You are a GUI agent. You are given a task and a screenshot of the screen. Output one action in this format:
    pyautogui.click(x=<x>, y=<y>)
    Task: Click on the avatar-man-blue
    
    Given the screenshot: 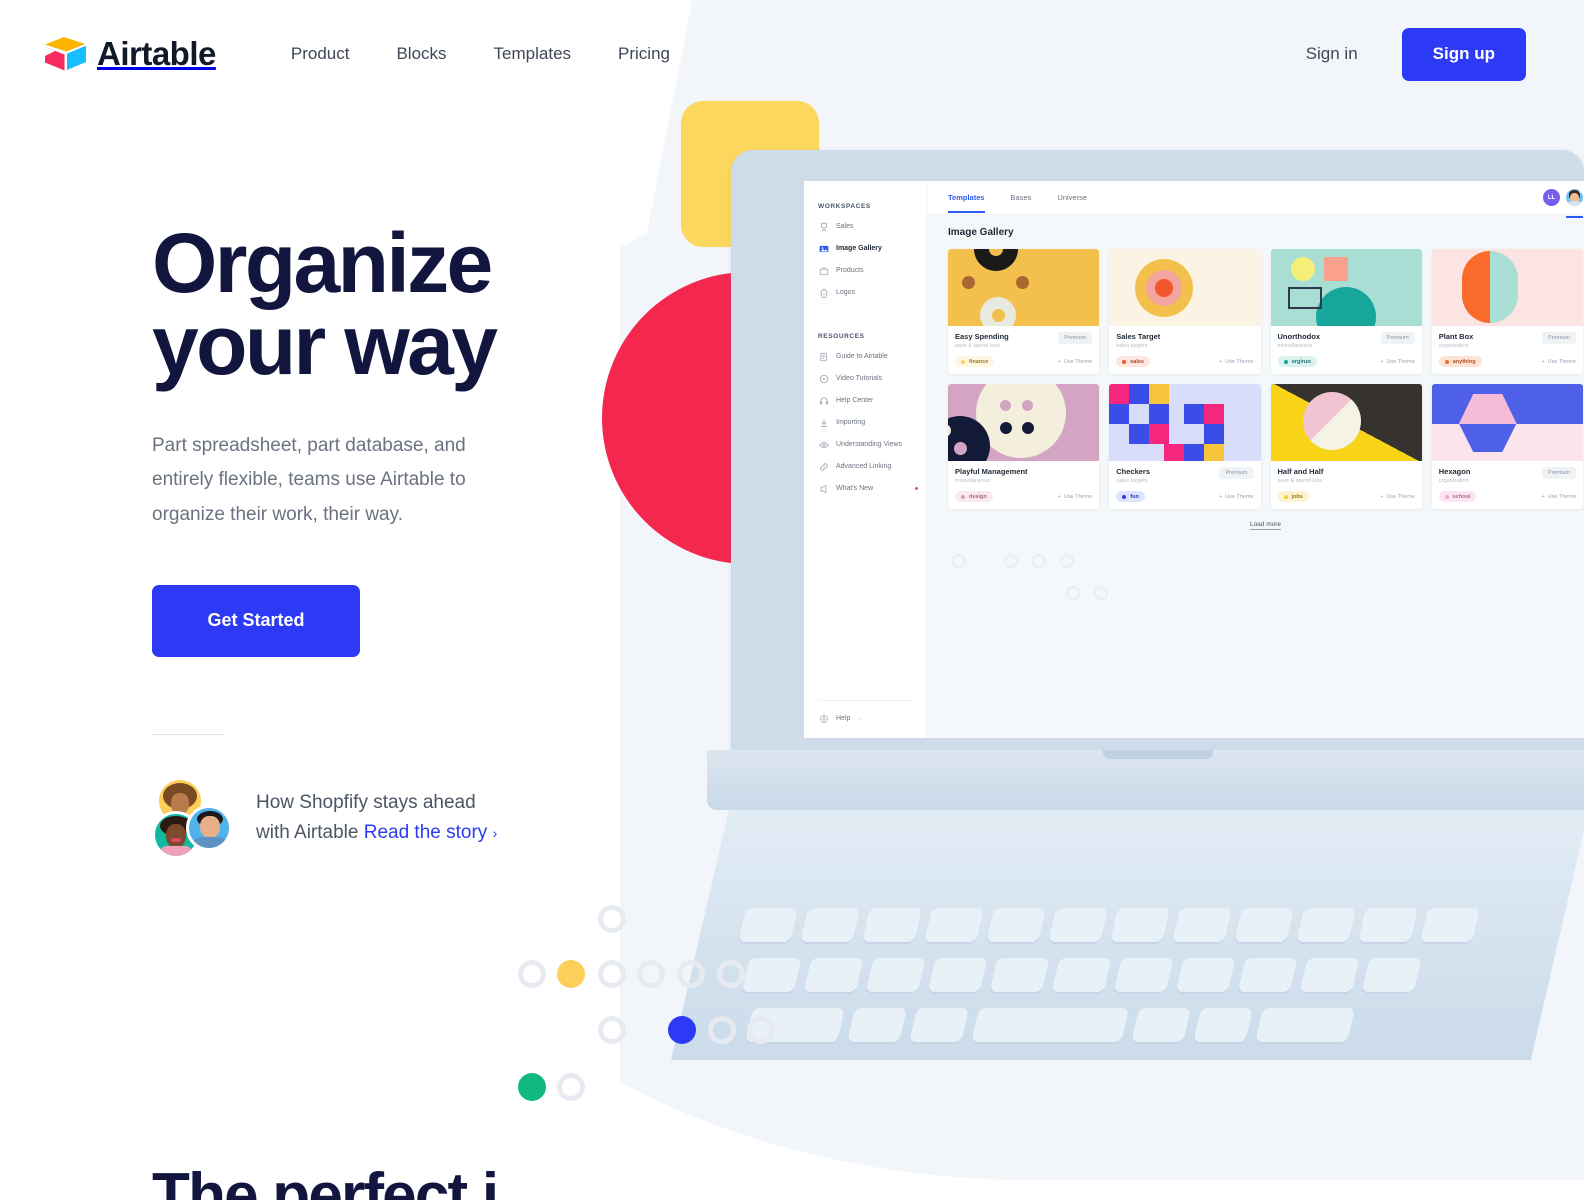 What is the action you would take?
    pyautogui.click(x=209, y=827)
    